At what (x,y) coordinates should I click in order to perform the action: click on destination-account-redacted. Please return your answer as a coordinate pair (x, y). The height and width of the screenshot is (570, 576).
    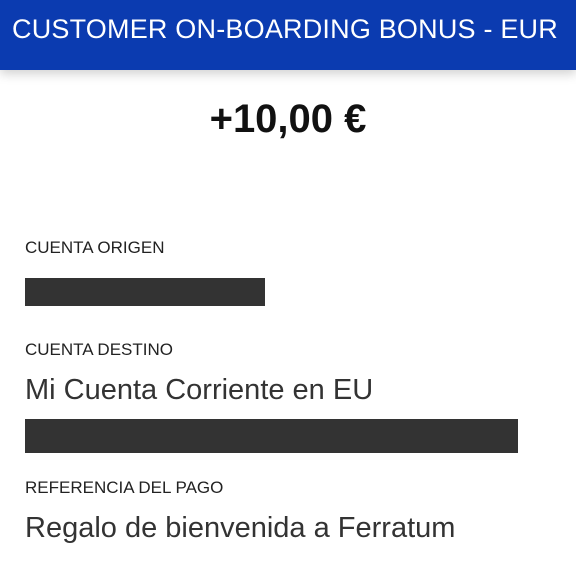
    Looking at the image, I should click on (271, 436).